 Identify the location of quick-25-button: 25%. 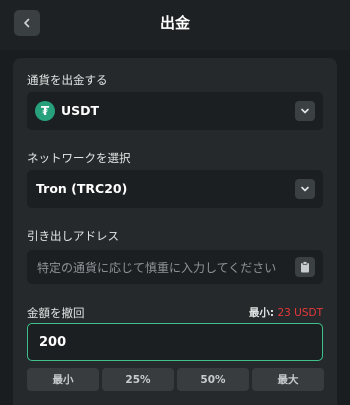
(138, 379).